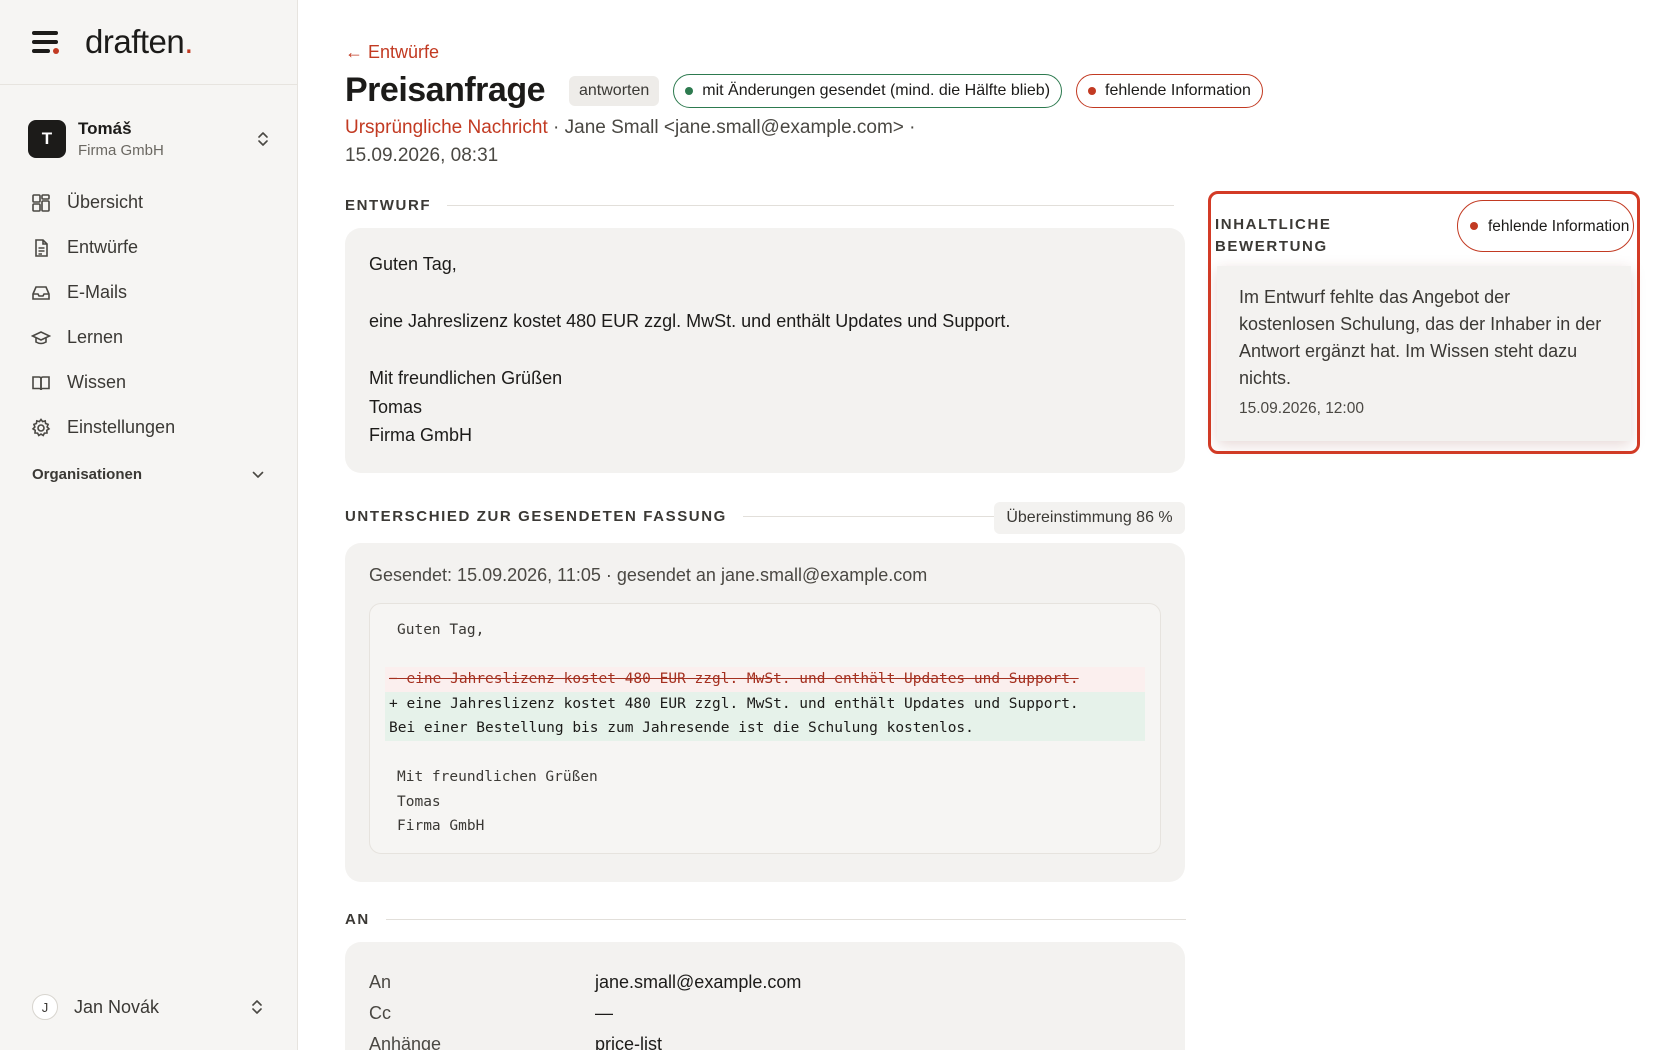 The height and width of the screenshot is (1050, 1680). Describe the element at coordinates (87, 474) in the screenshot. I see `organizations-label: Organisationen` at that location.